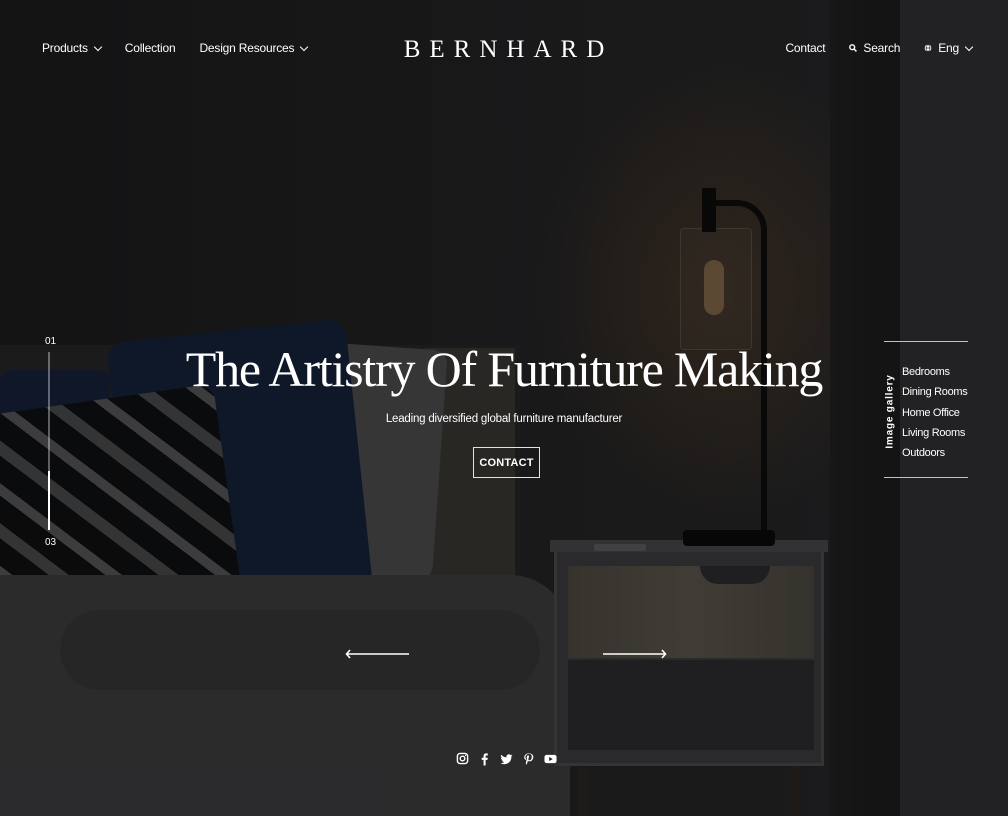  Describe the element at coordinates (49, 500) in the screenshot. I see `slide-progress-fill` at that location.